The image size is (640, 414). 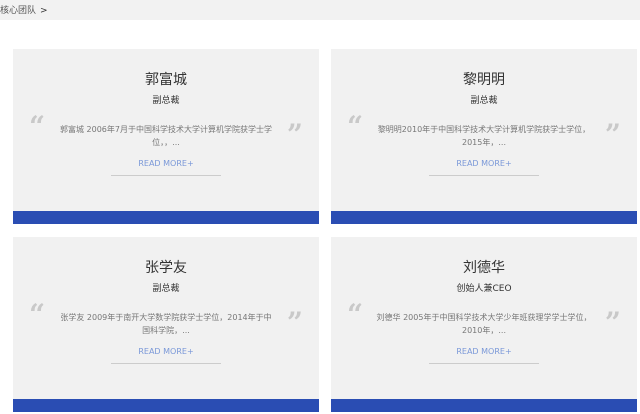 What do you see at coordinates (484, 289) in the screenshot?
I see `member-title: 创始人兼CEO` at bounding box center [484, 289].